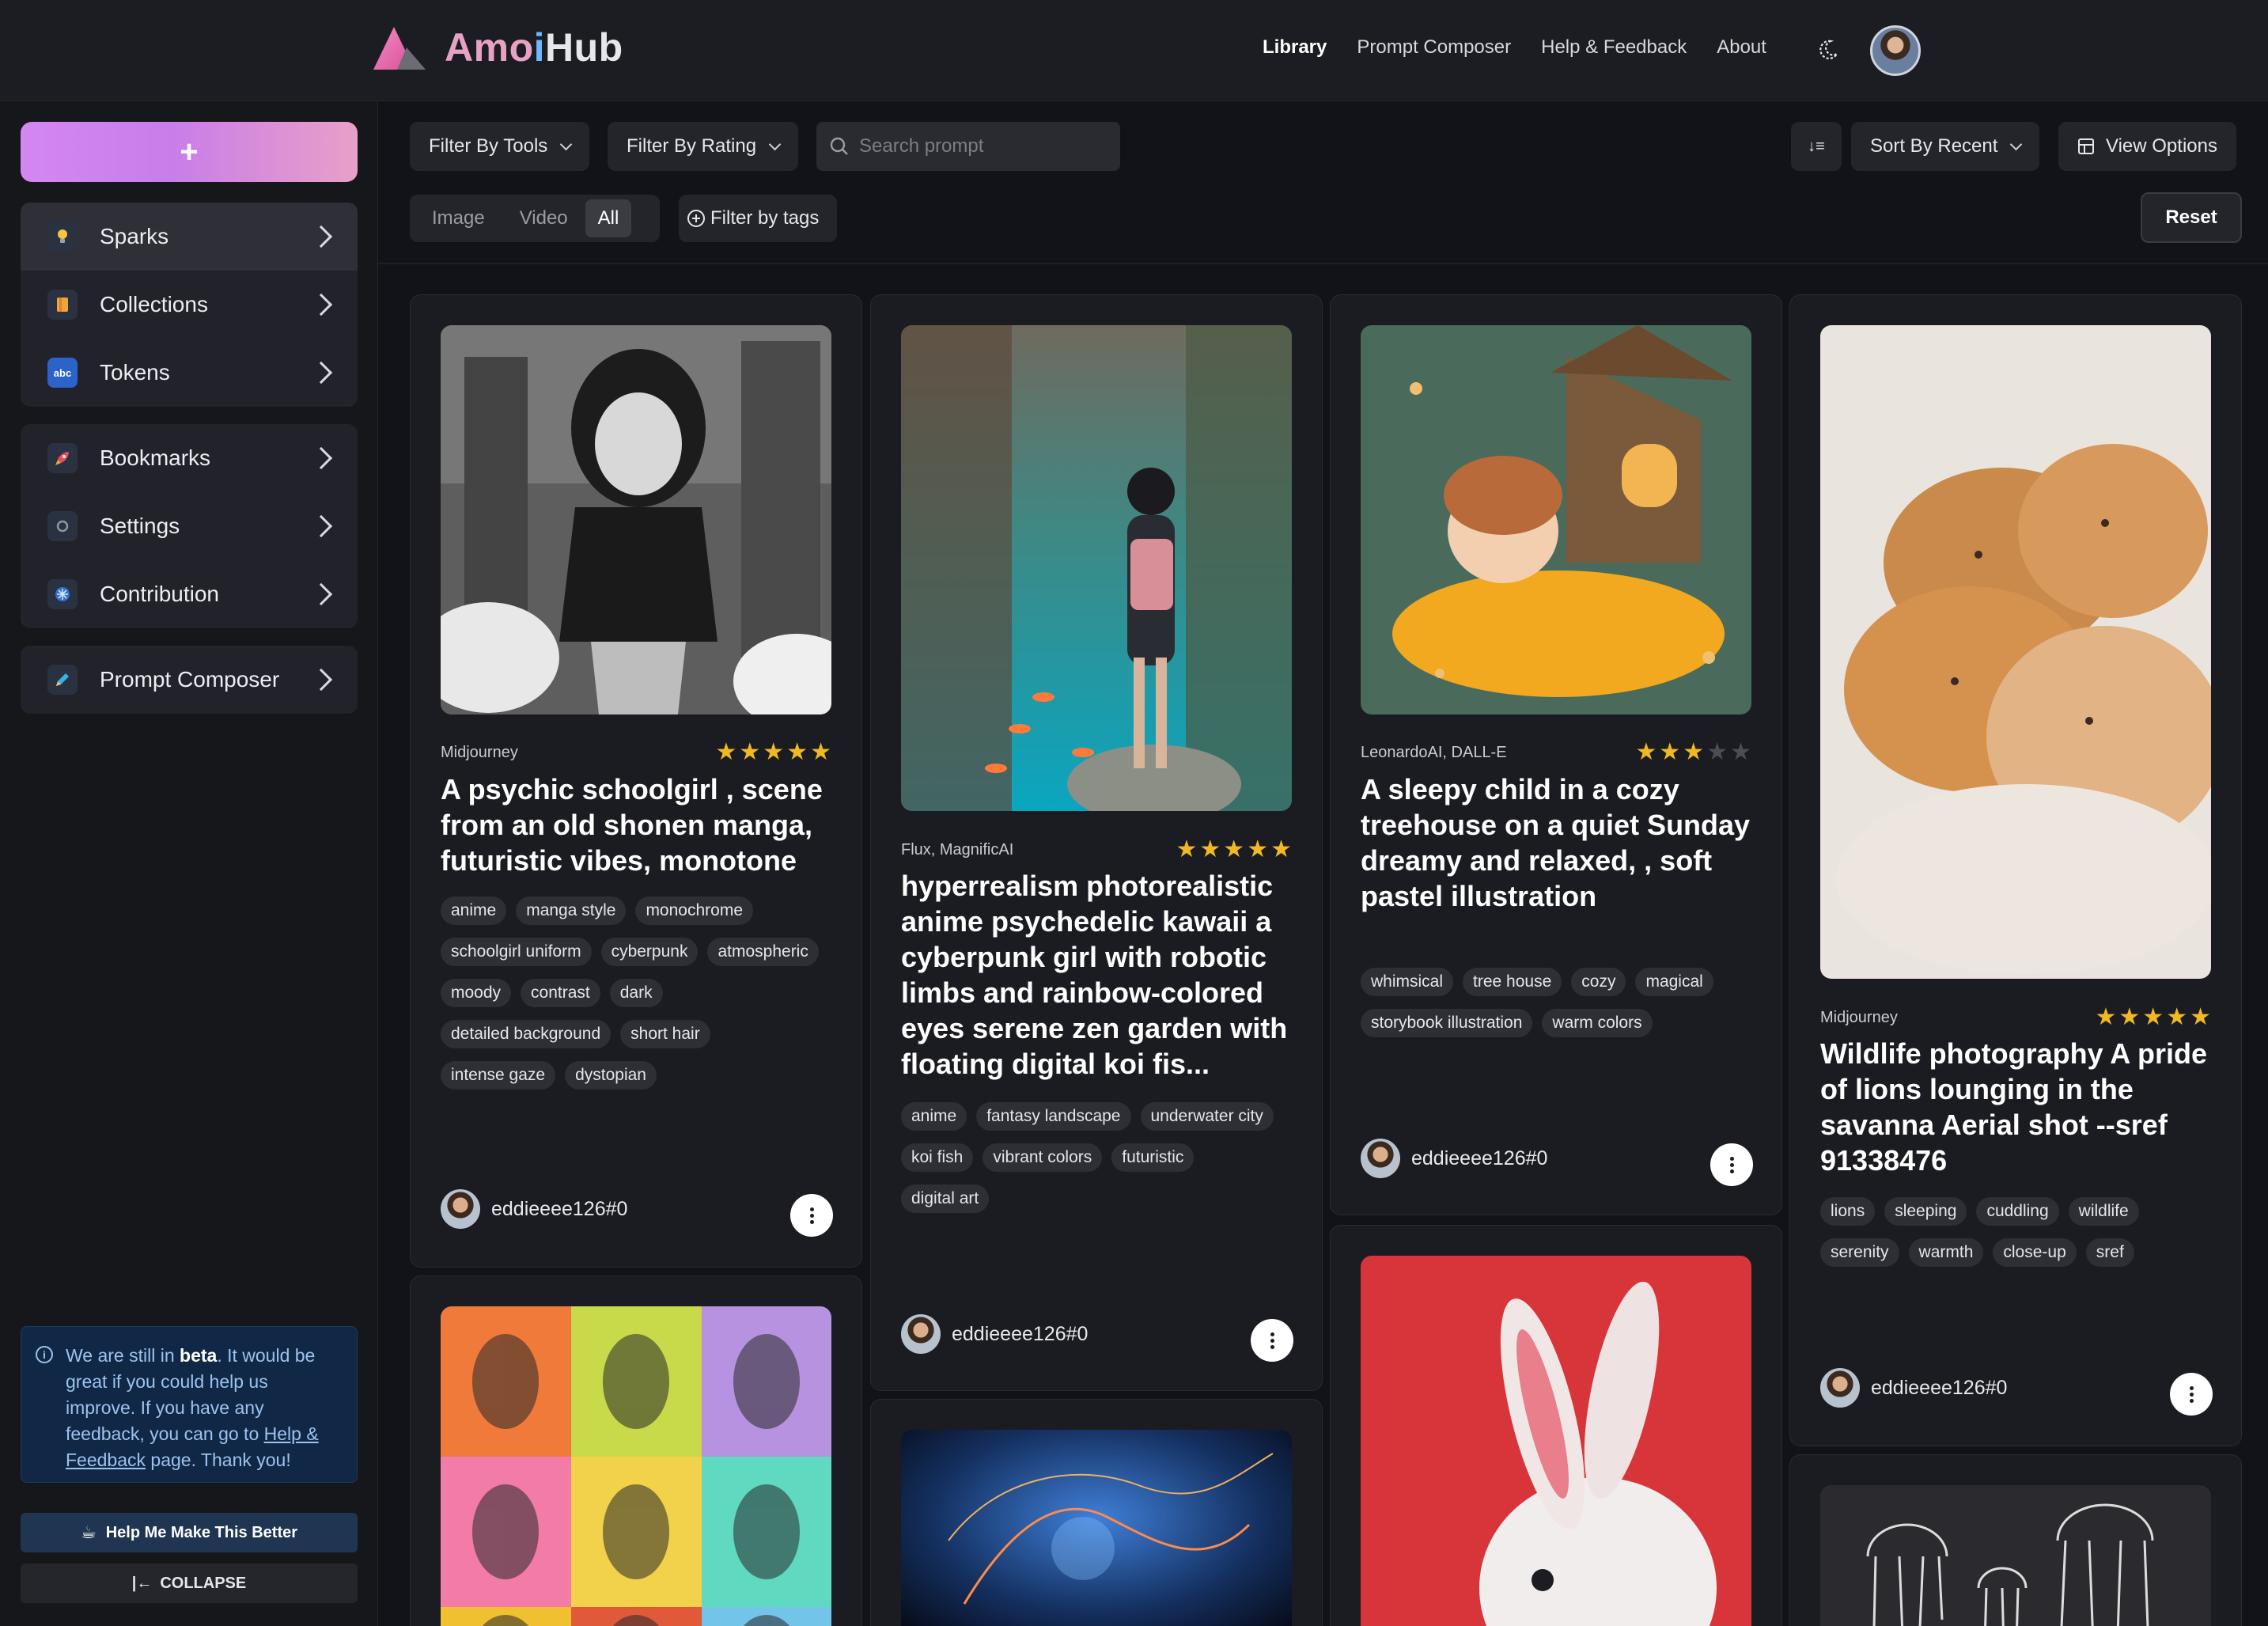 The height and width of the screenshot is (1626, 2268). I want to click on collapse-button: |← COLLAPSE, so click(189, 1583).